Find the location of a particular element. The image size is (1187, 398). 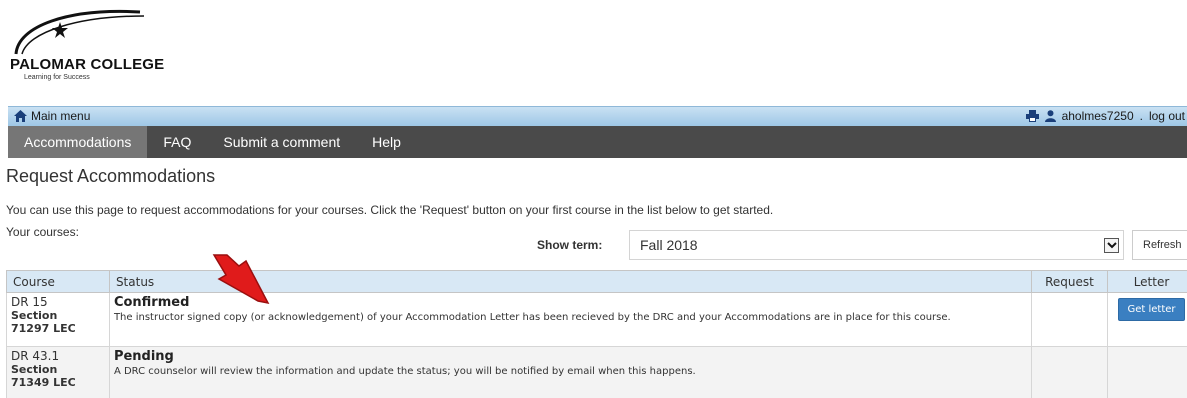

status-title: Pending is located at coordinates (143, 356).